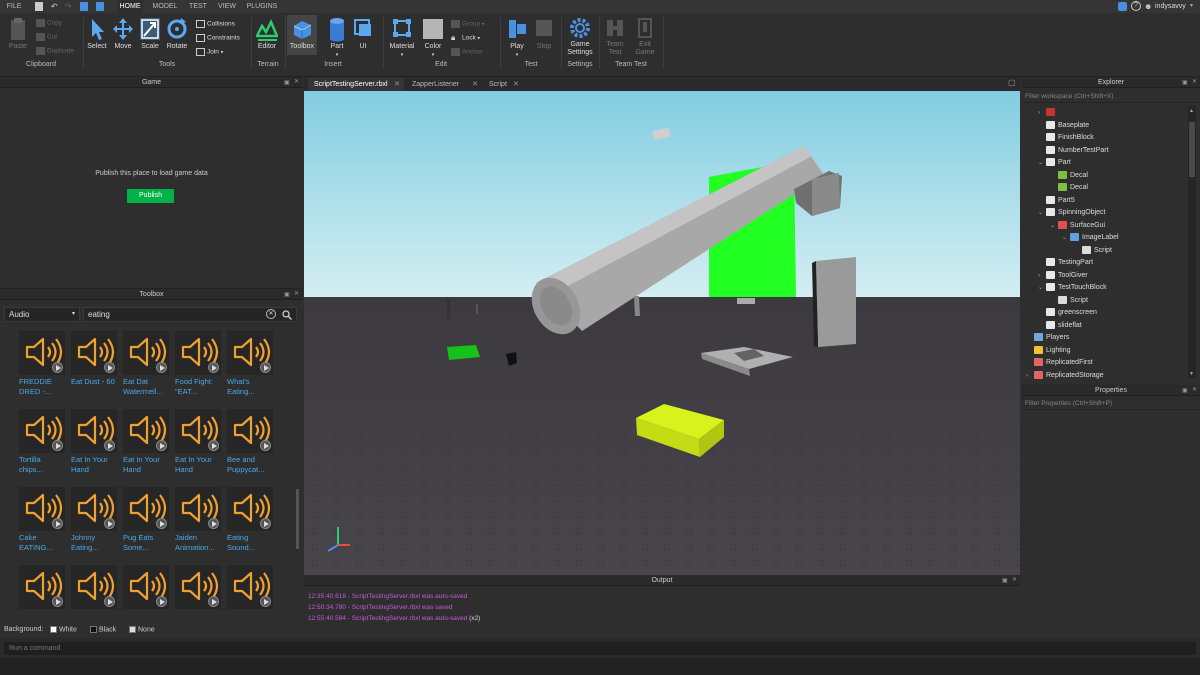  Describe the element at coordinates (215, 24) in the screenshot. I see `collisions-toggle: Collisions` at that location.